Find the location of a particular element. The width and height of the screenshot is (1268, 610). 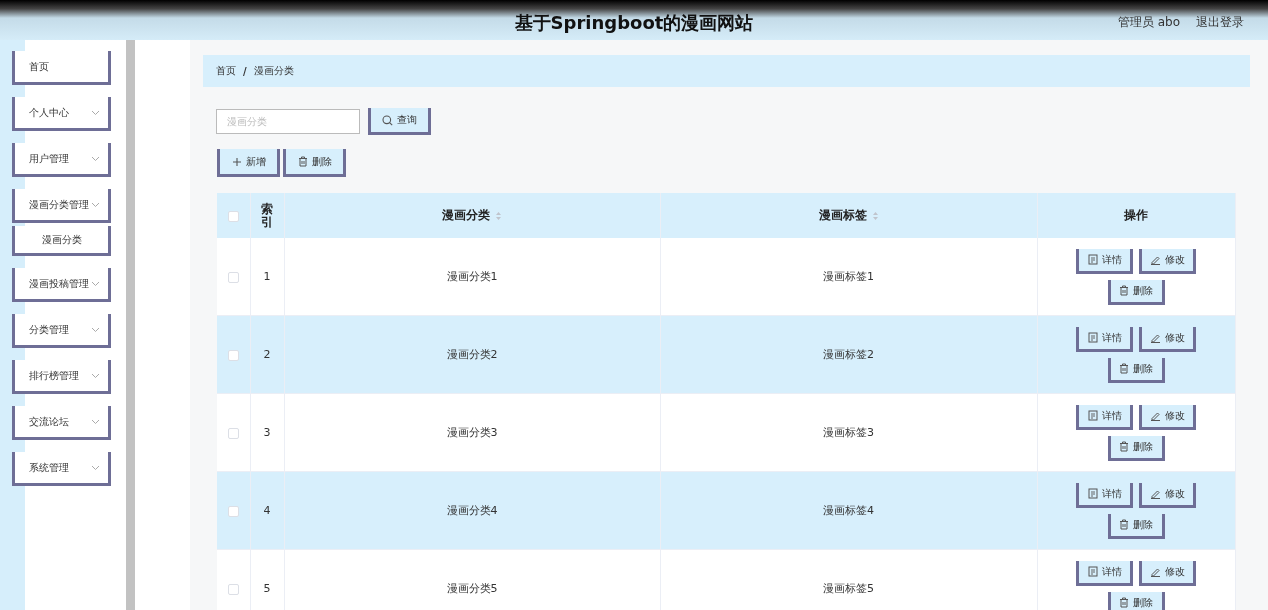

sidebar-item: 个人中心 is located at coordinates (61, 114).